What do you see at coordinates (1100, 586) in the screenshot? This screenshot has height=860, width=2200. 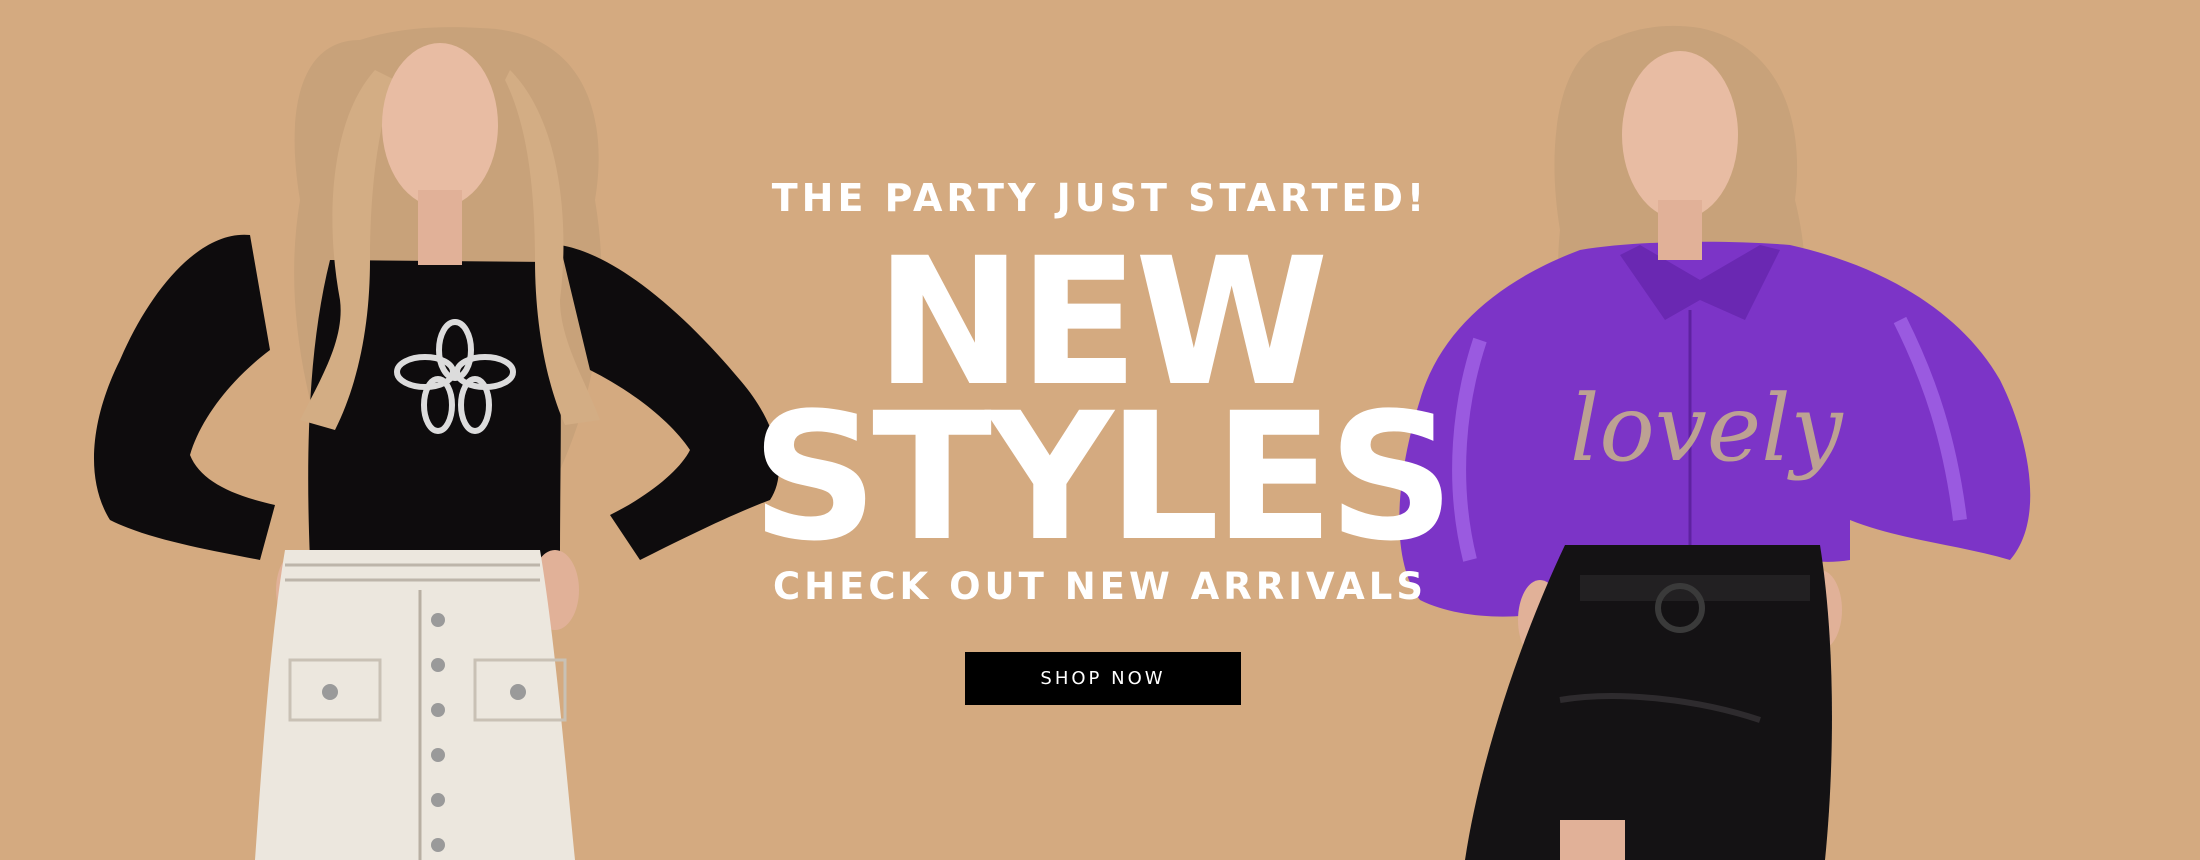 I see `subline: CHECK OUT NEW ARRIVALS` at bounding box center [1100, 586].